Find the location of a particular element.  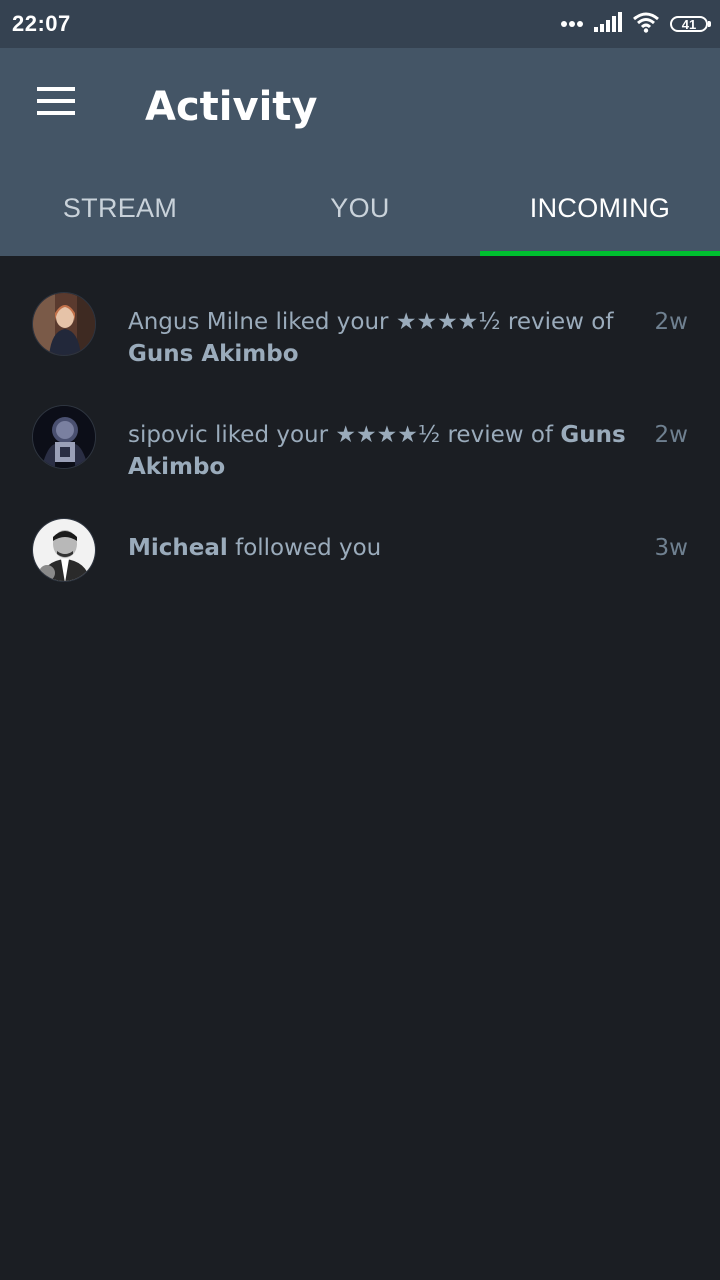

activity-user: sipovic is located at coordinates (168, 435).